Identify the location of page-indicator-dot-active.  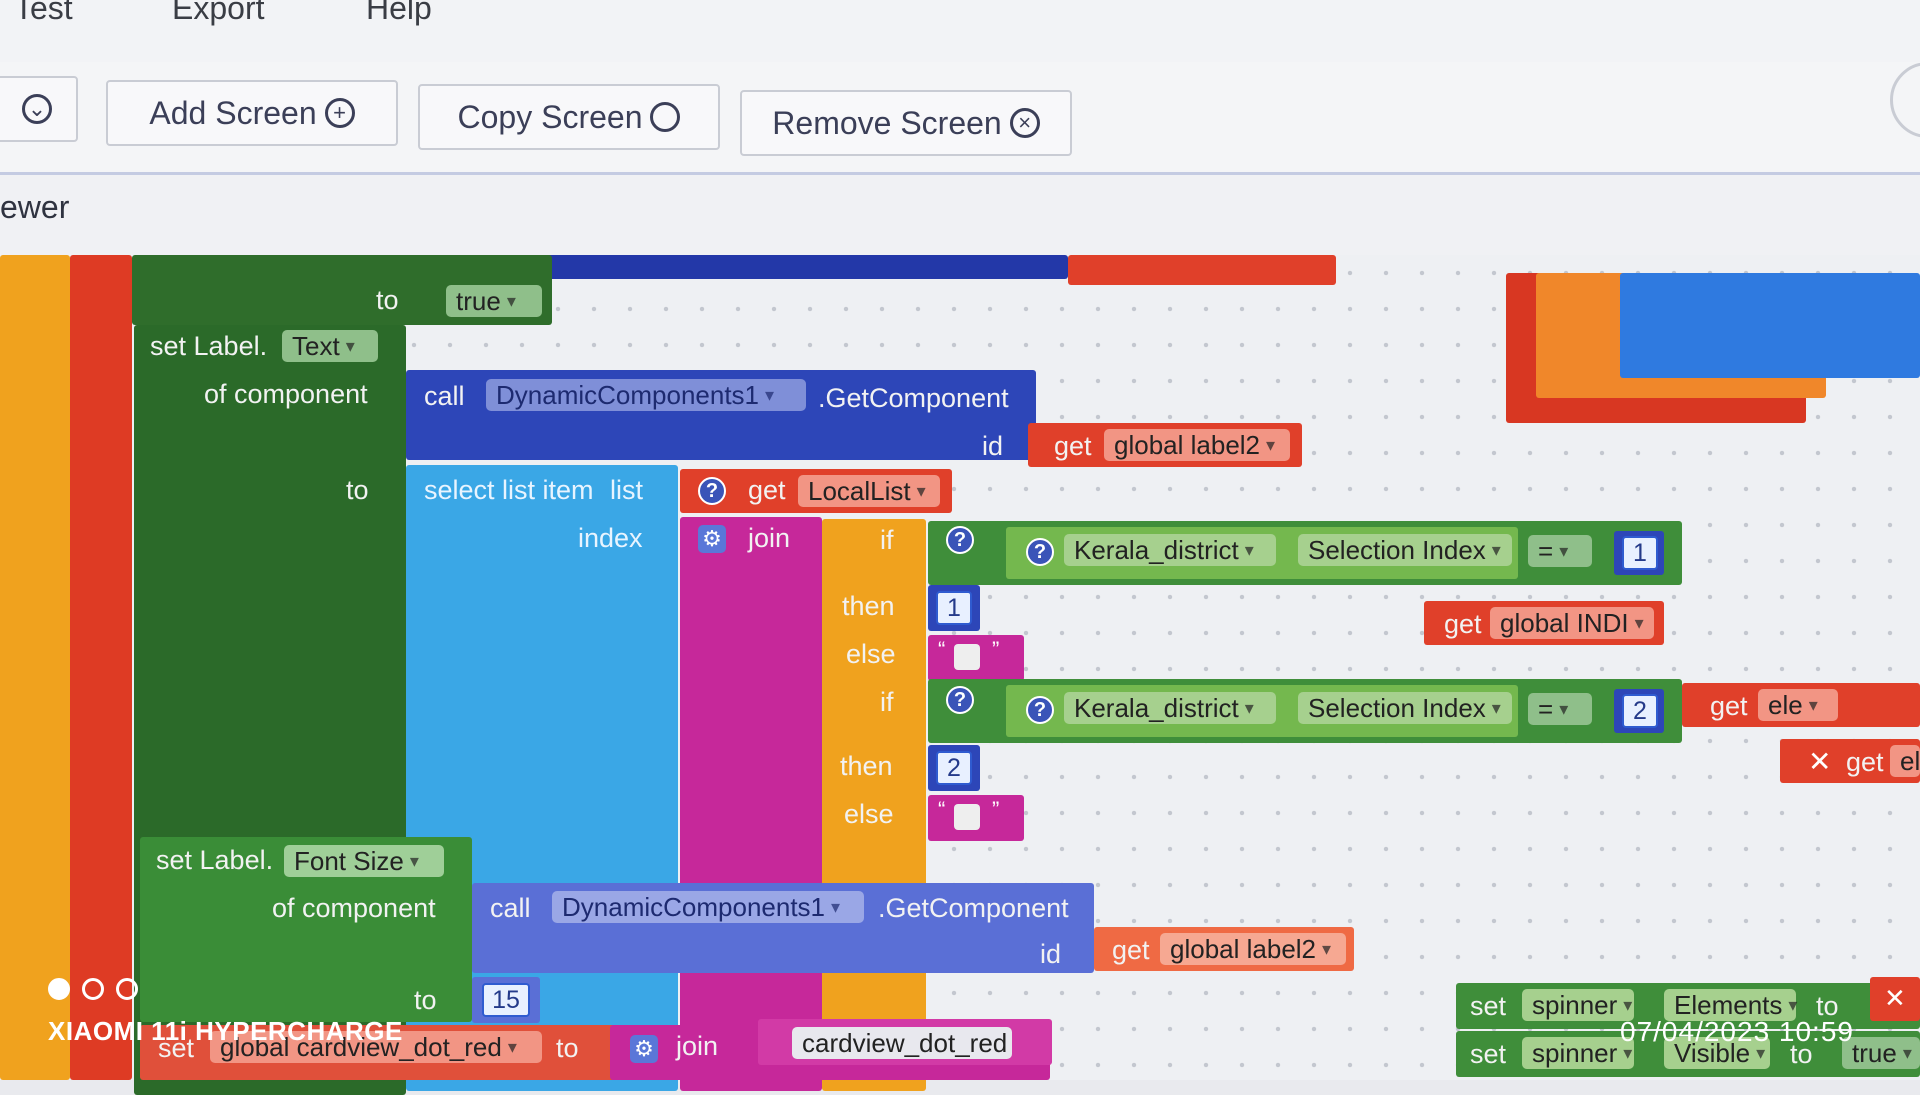
(59, 989).